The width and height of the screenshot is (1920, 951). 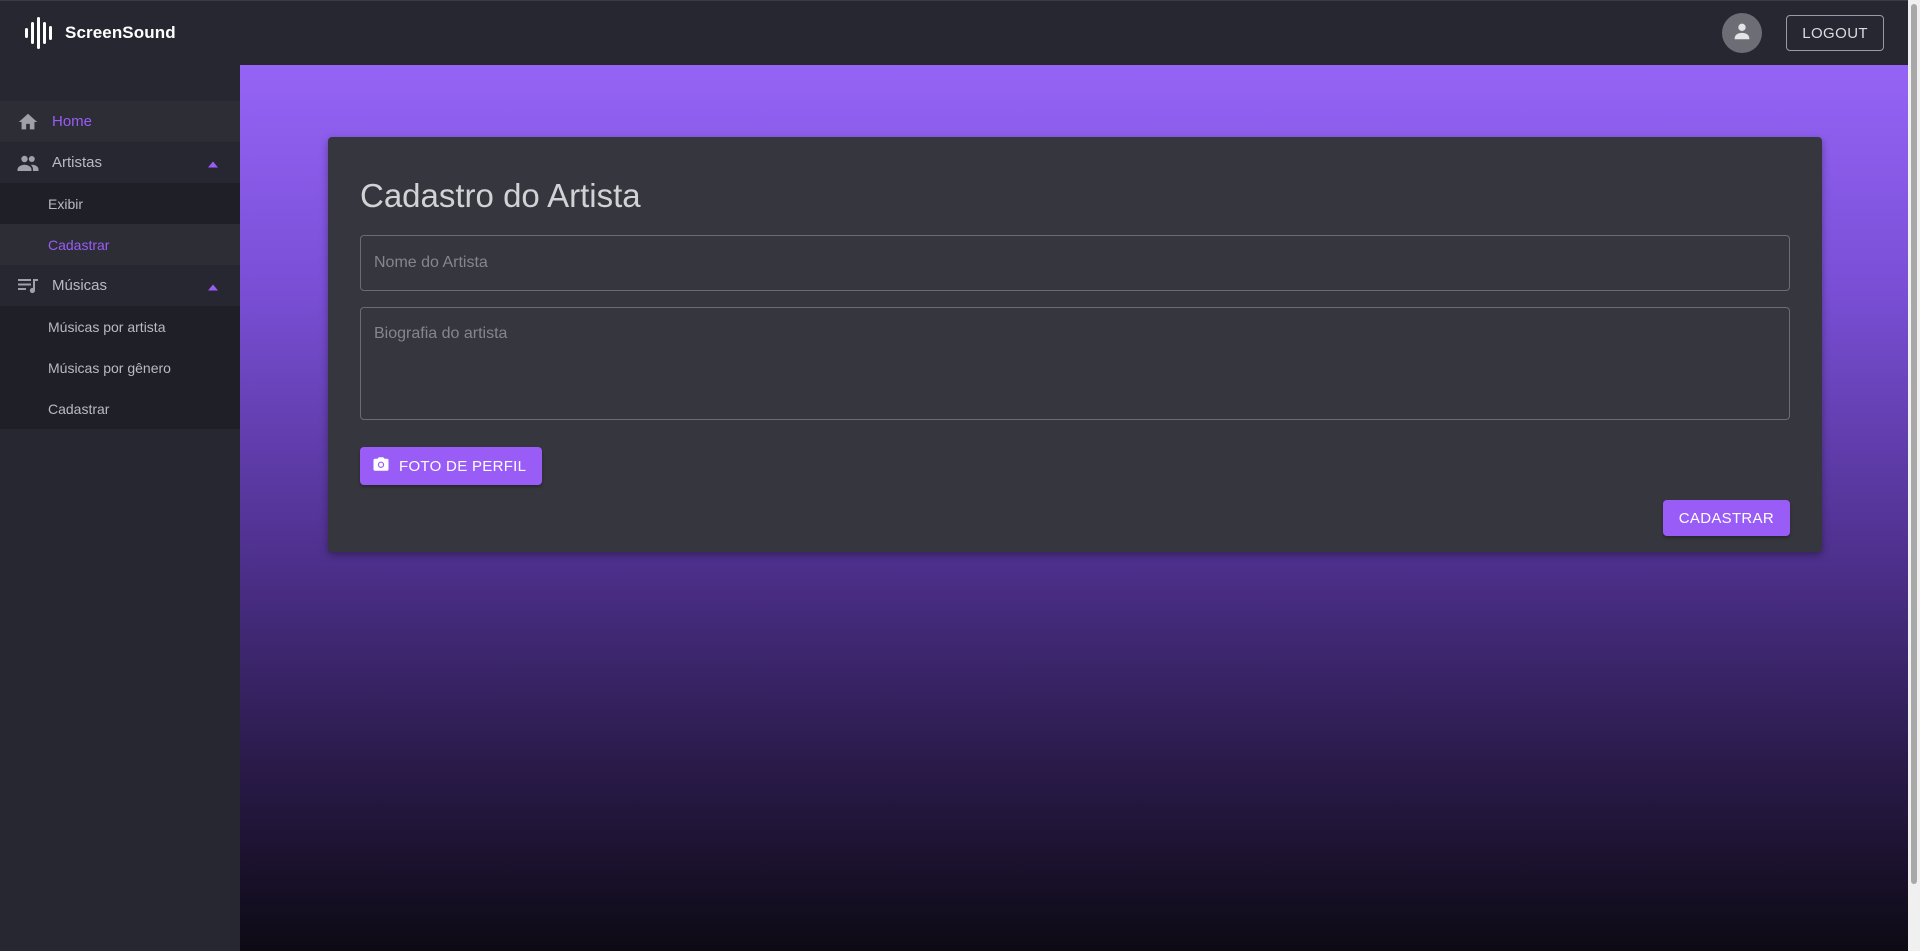 I want to click on sidebar-item-label: Home, so click(x=72, y=121).